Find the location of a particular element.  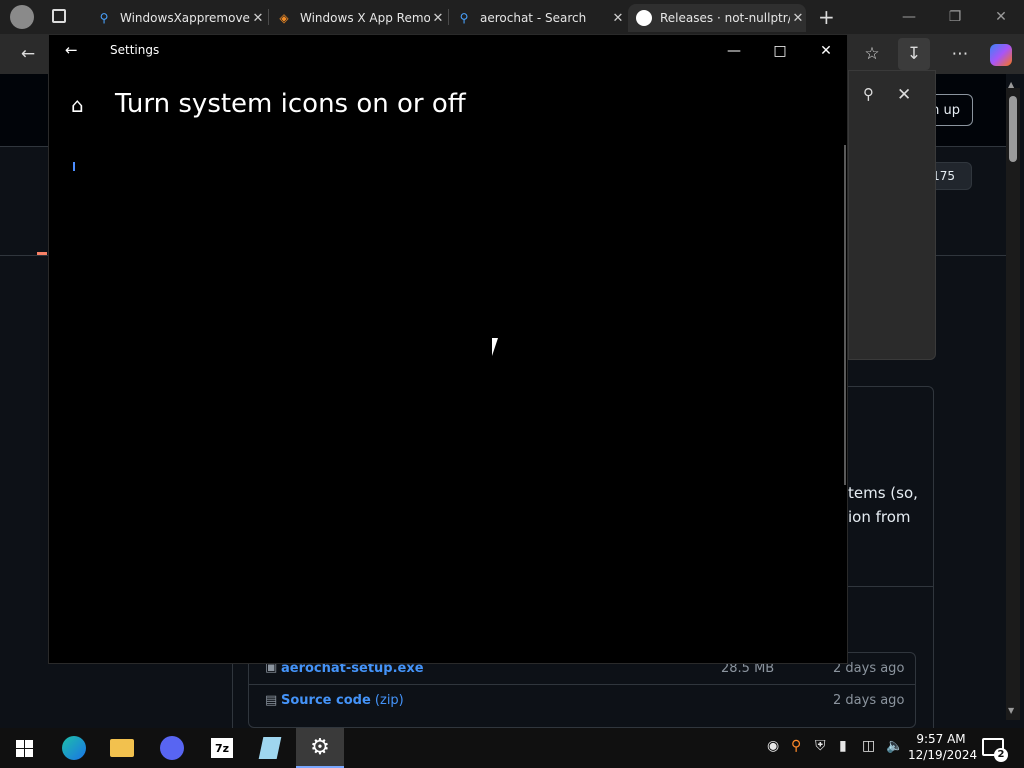

github-icon is located at coordinates (644, 18).